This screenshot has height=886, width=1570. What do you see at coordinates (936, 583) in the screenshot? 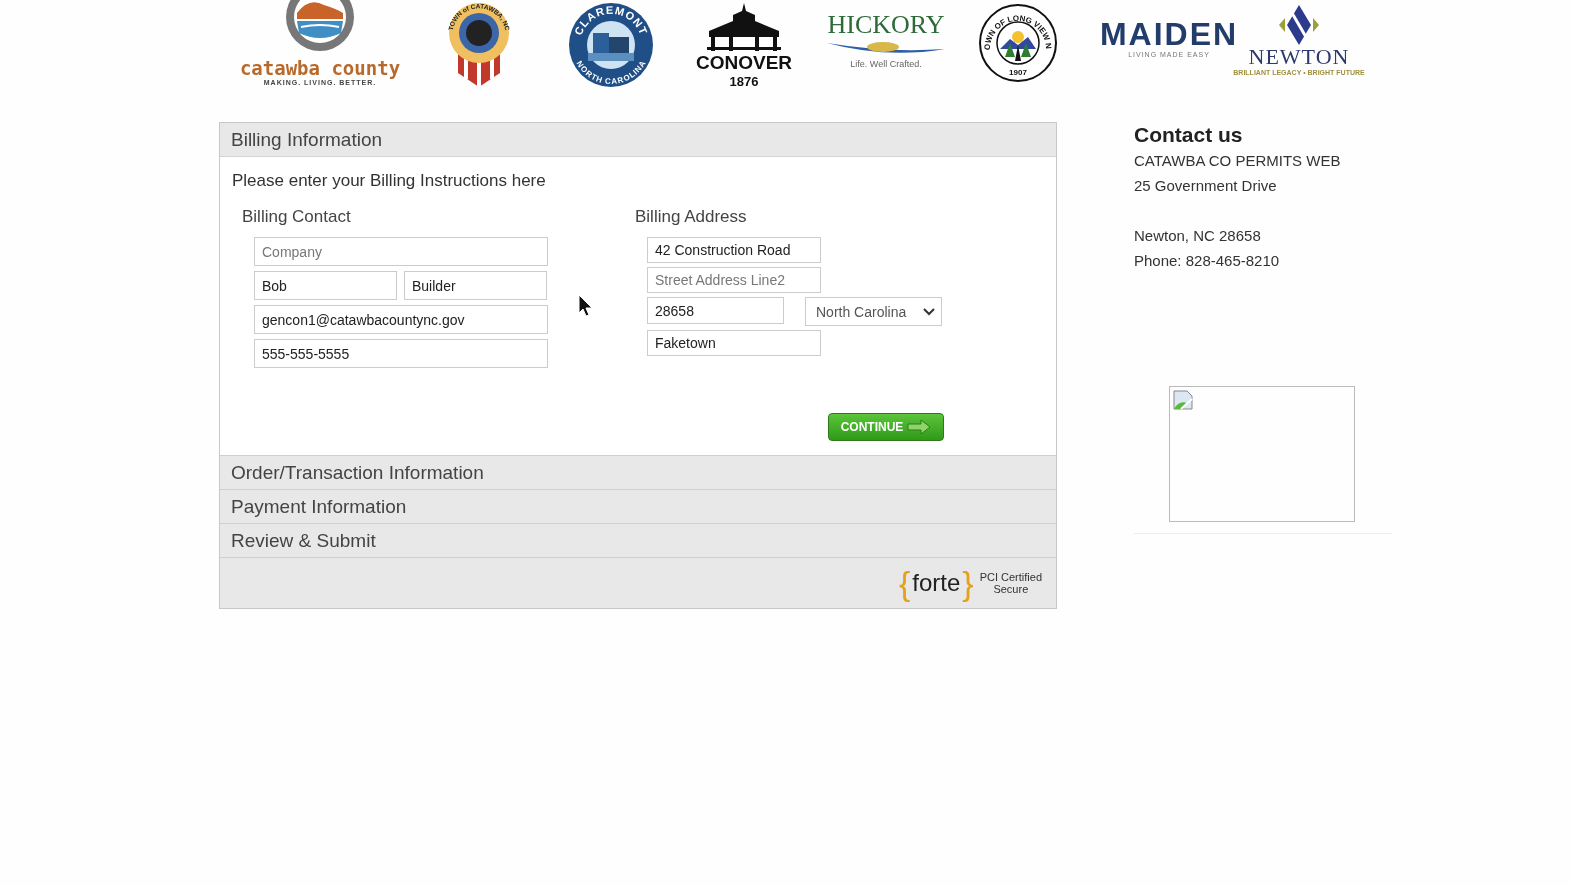
I see `brand-name: forte` at bounding box center [936, 583].